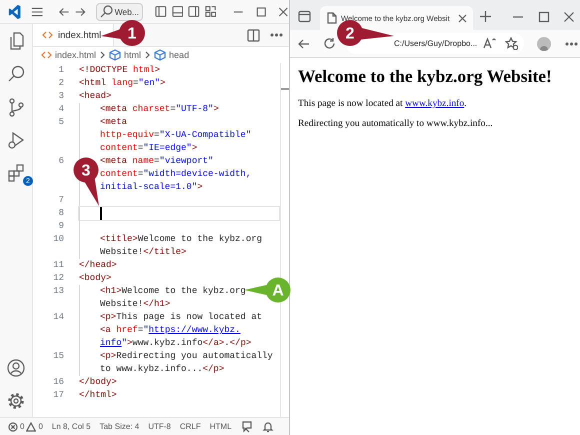 This screenshot has width=580, height=435. What do you see at coordinates (268, 426) in the screenshot?
I see `bell-icon` at bounding box center [268, 426].